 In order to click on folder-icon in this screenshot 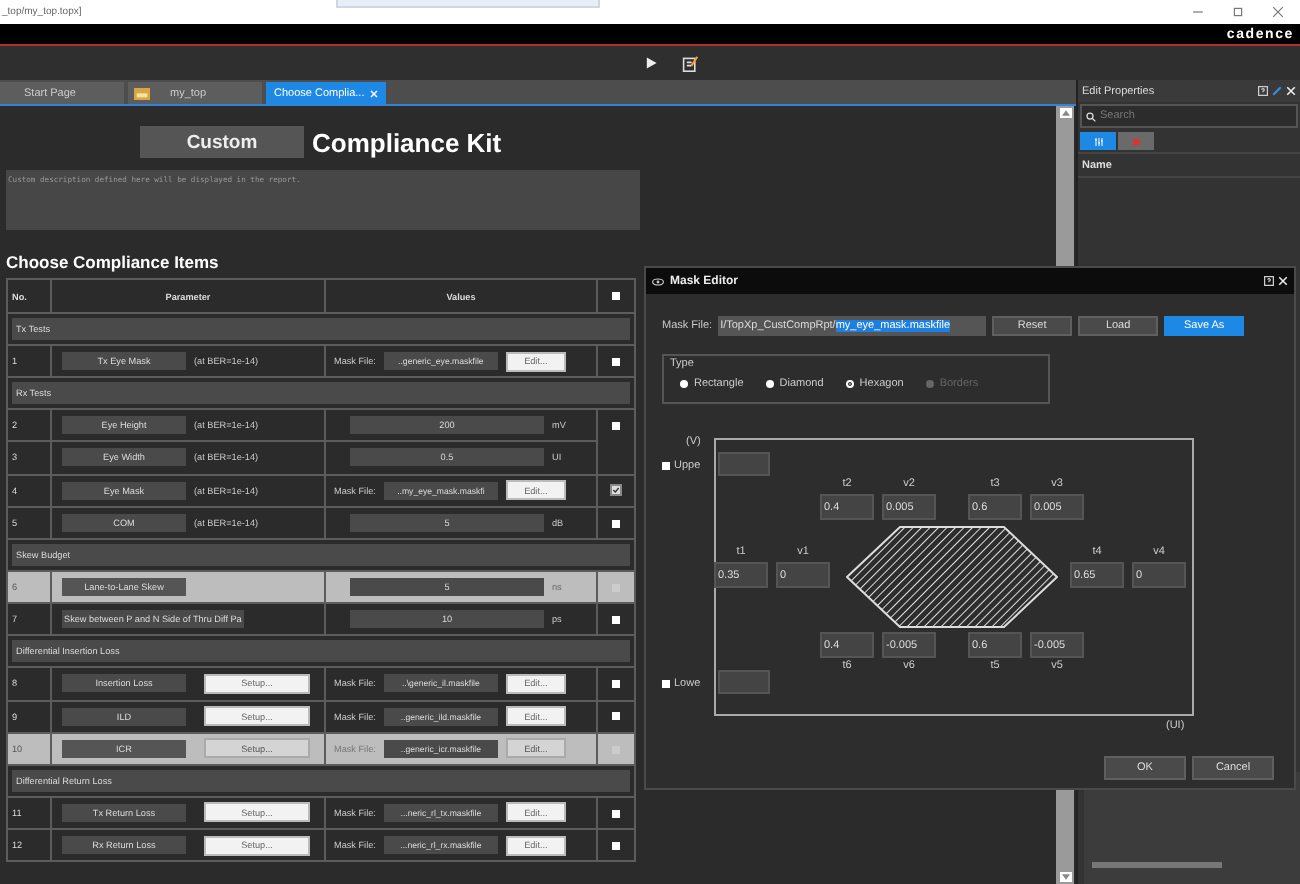, I will do `click(142, 93)`.